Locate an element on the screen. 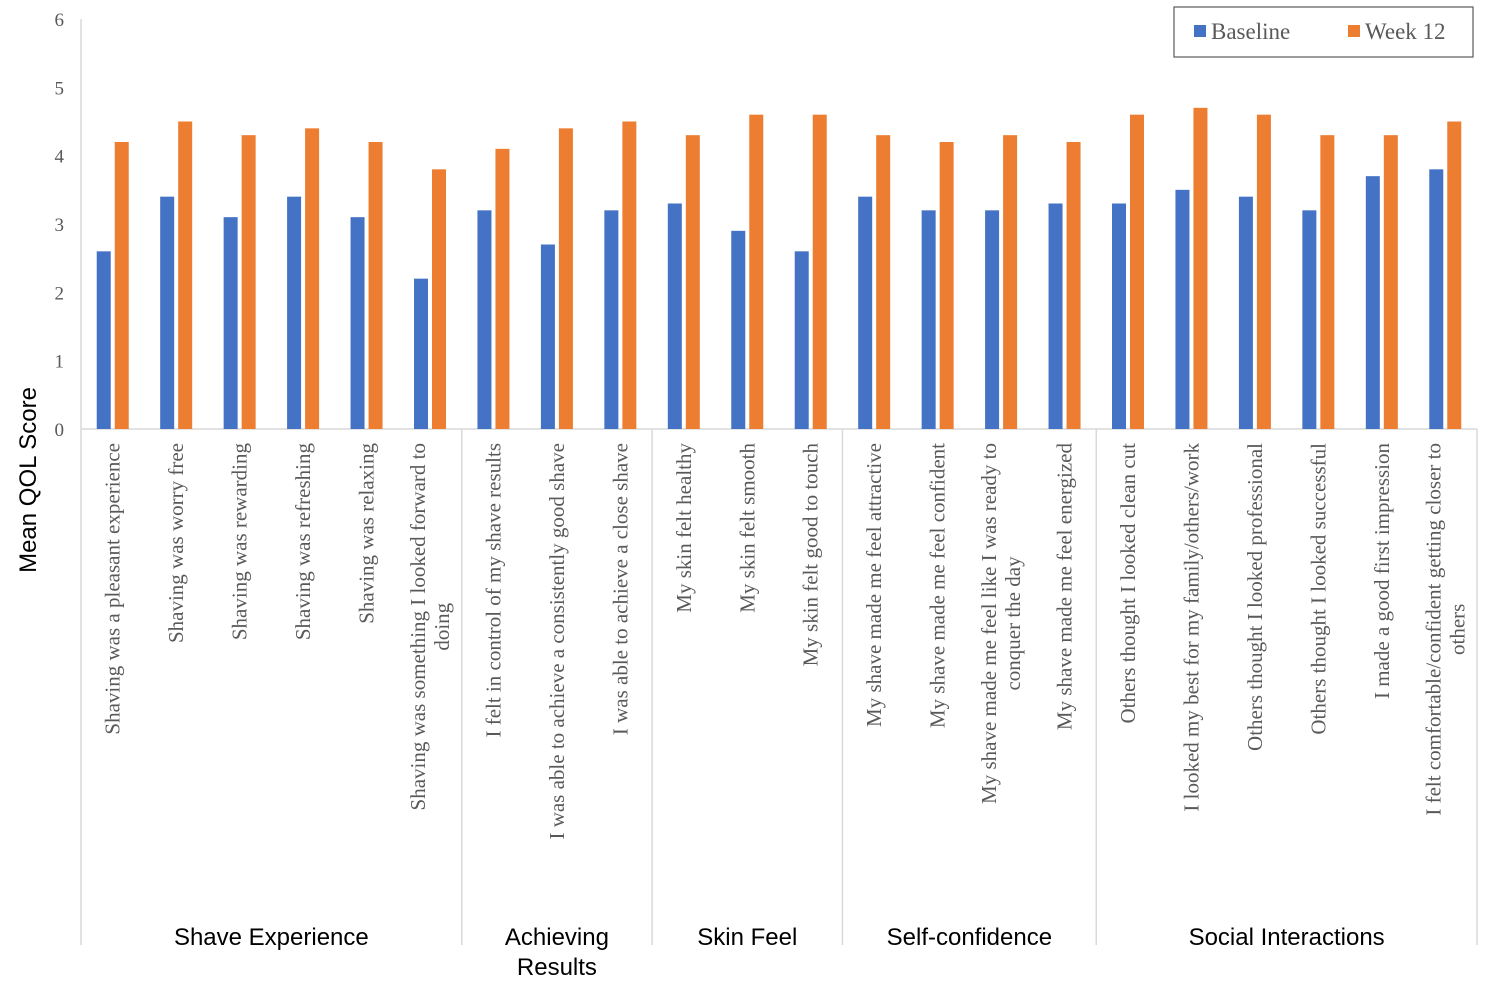 The image size is (1500, 985). category-label: Others thought I looked clean cut is located at coordinates (1128, 583).